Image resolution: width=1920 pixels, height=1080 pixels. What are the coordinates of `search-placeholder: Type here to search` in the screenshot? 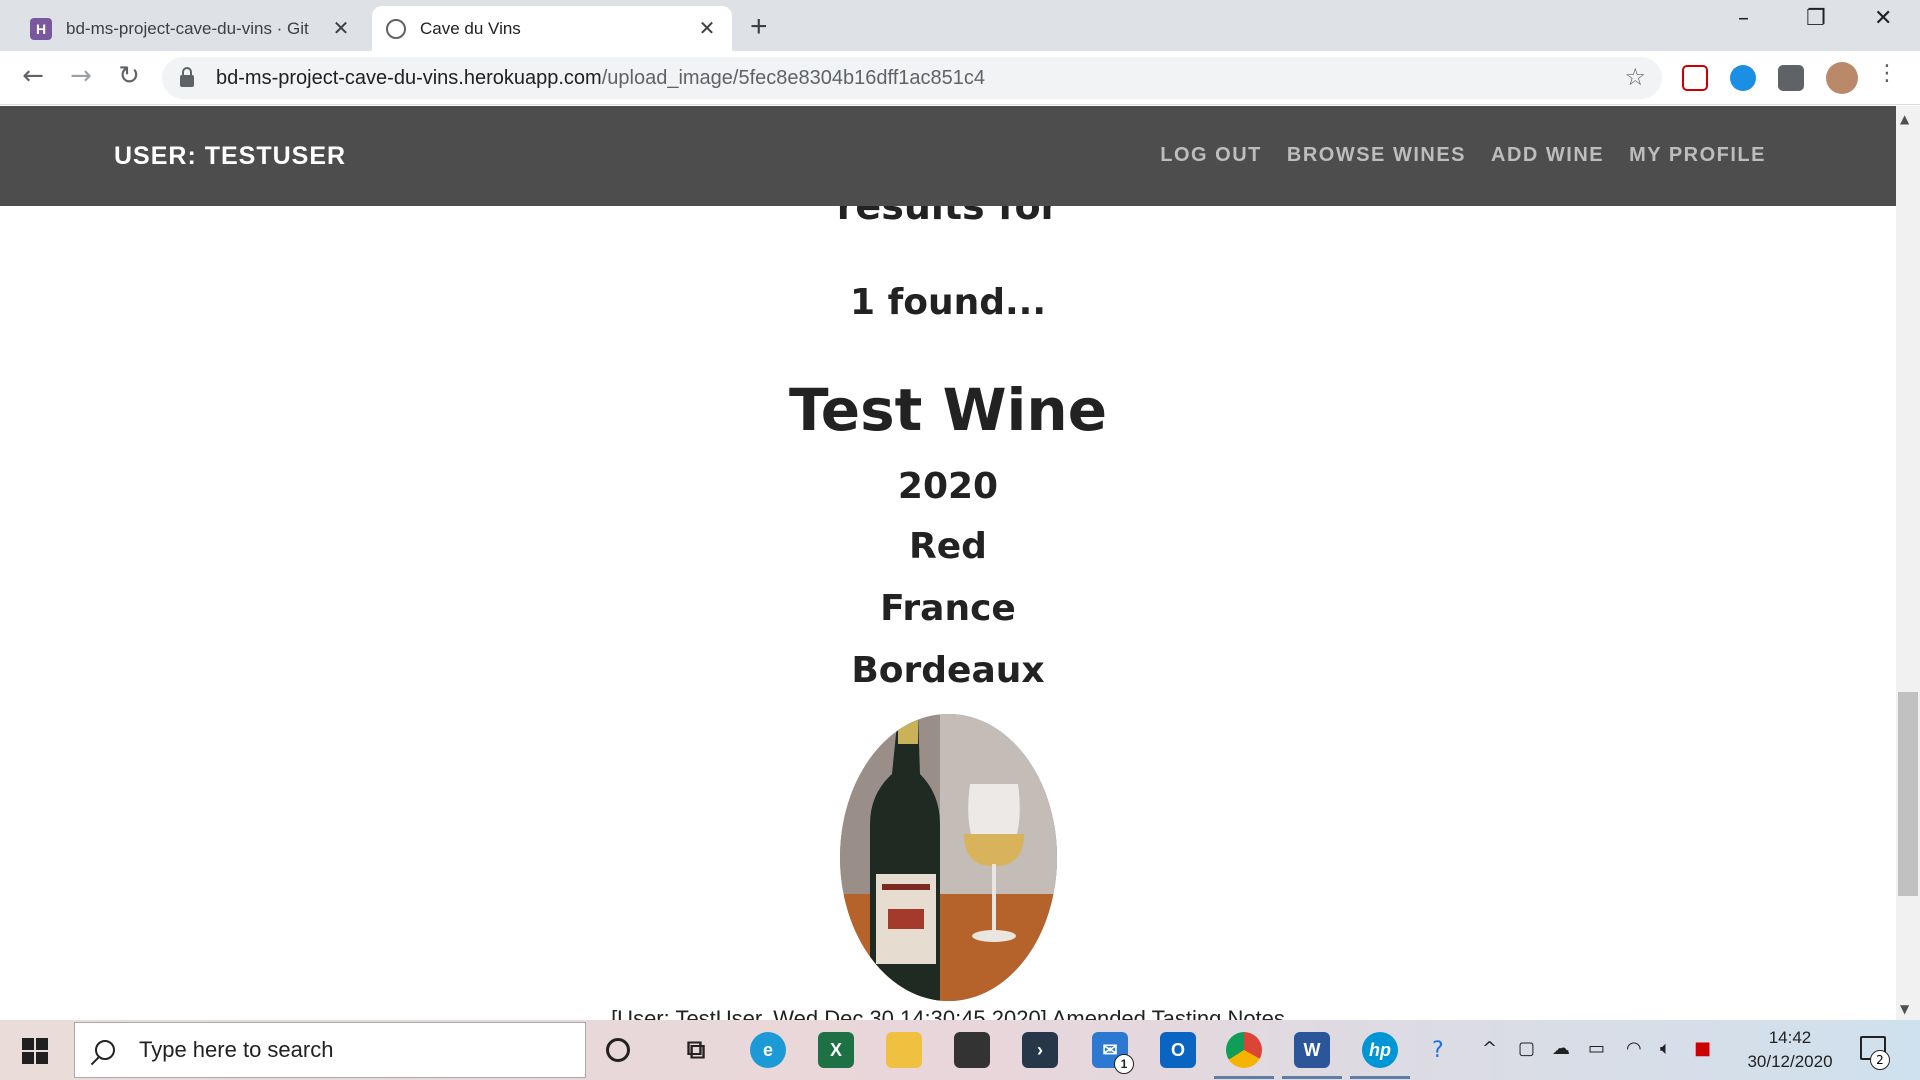 It's located at (236, 1049).